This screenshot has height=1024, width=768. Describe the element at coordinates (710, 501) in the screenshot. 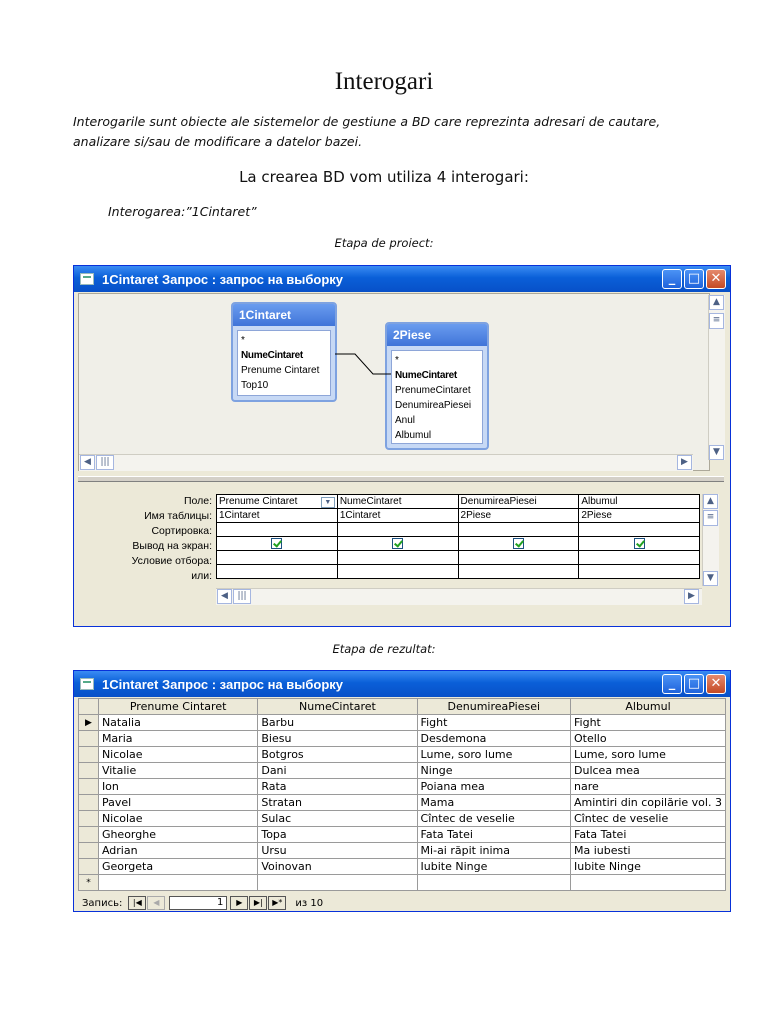

I see `scroll-up-icon: ▲` at that location.